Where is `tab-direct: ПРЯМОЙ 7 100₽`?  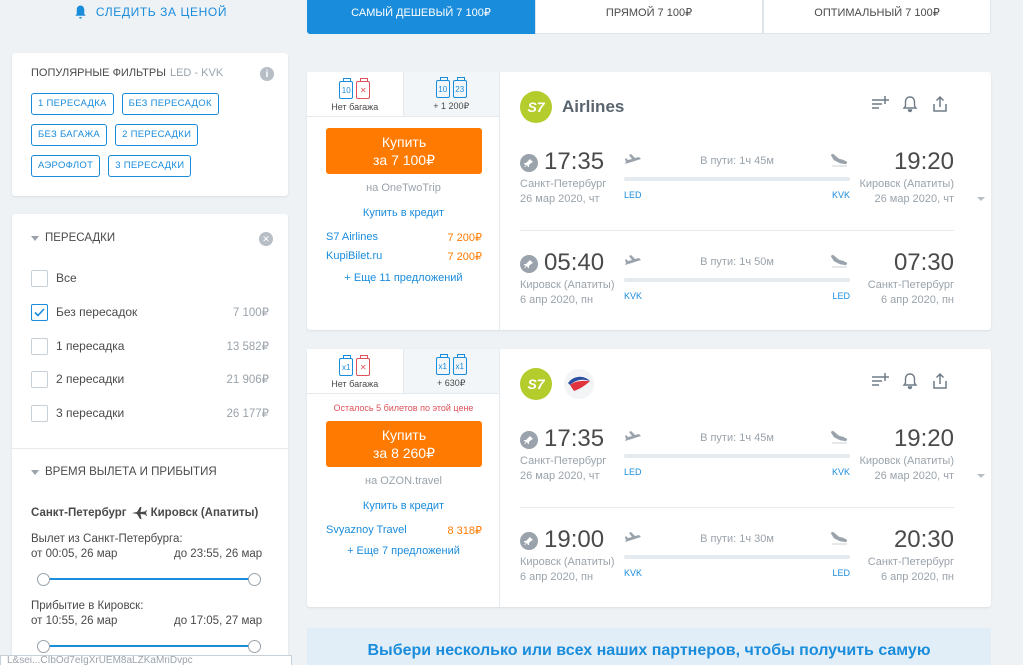
tab-direct: ПРЯМОЙ 7 100₽ is located at coordinates (649, 17).